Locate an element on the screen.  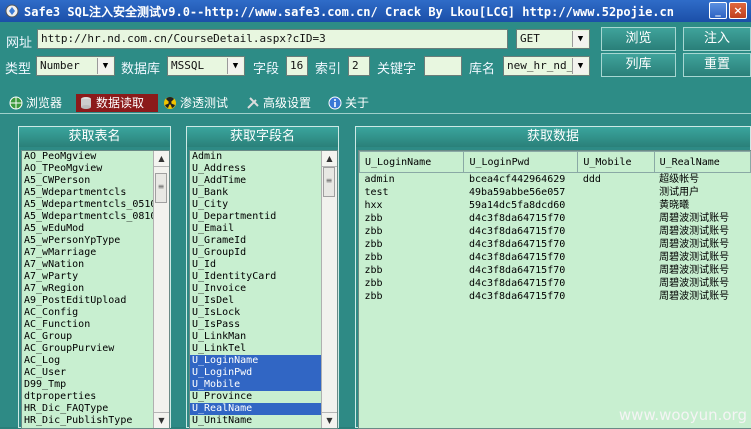
column-header: U_LoginName is located at coordinates (412, 162).